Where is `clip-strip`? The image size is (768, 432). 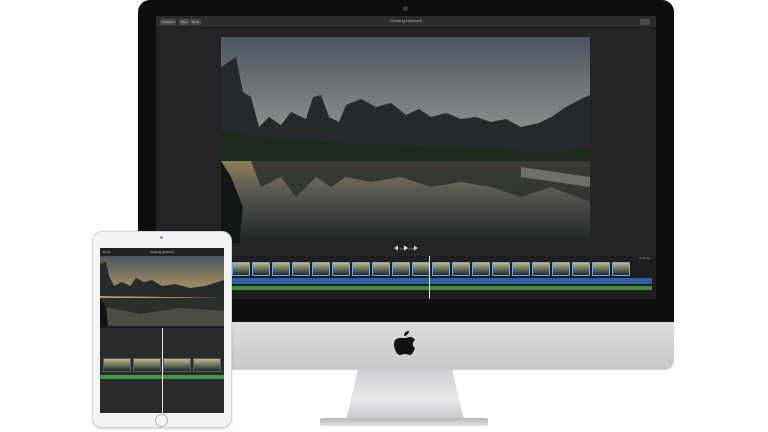
clip-strip is located at coordinates (431, 270).